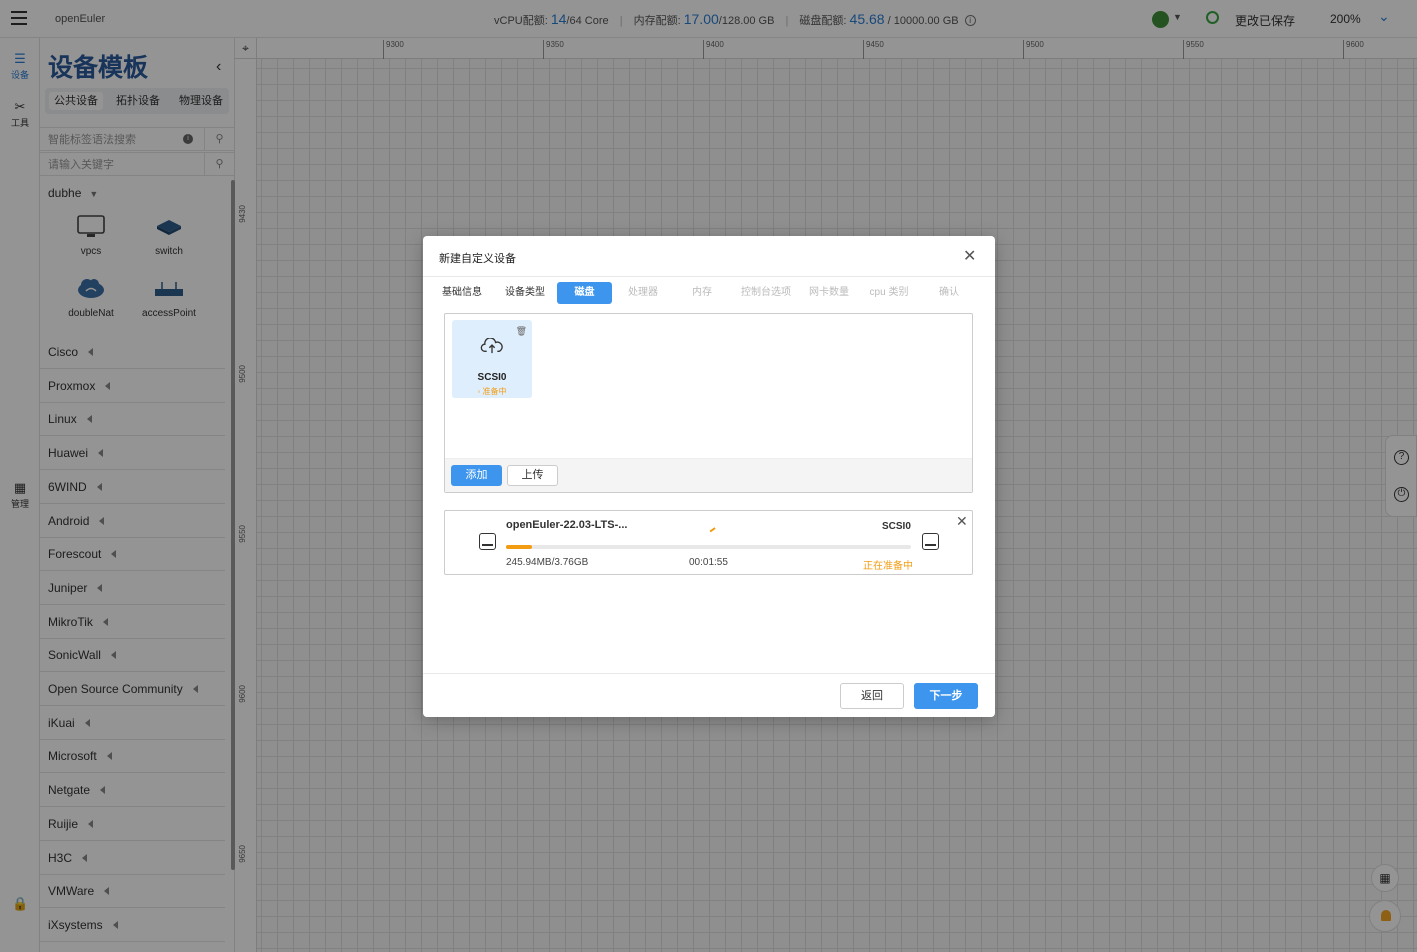 The image size is (1417, 952). Describe the element at coordinates (709, 256) in the screenshot. I see `dialog-header: 新建自定义设备 ✕` at that location.